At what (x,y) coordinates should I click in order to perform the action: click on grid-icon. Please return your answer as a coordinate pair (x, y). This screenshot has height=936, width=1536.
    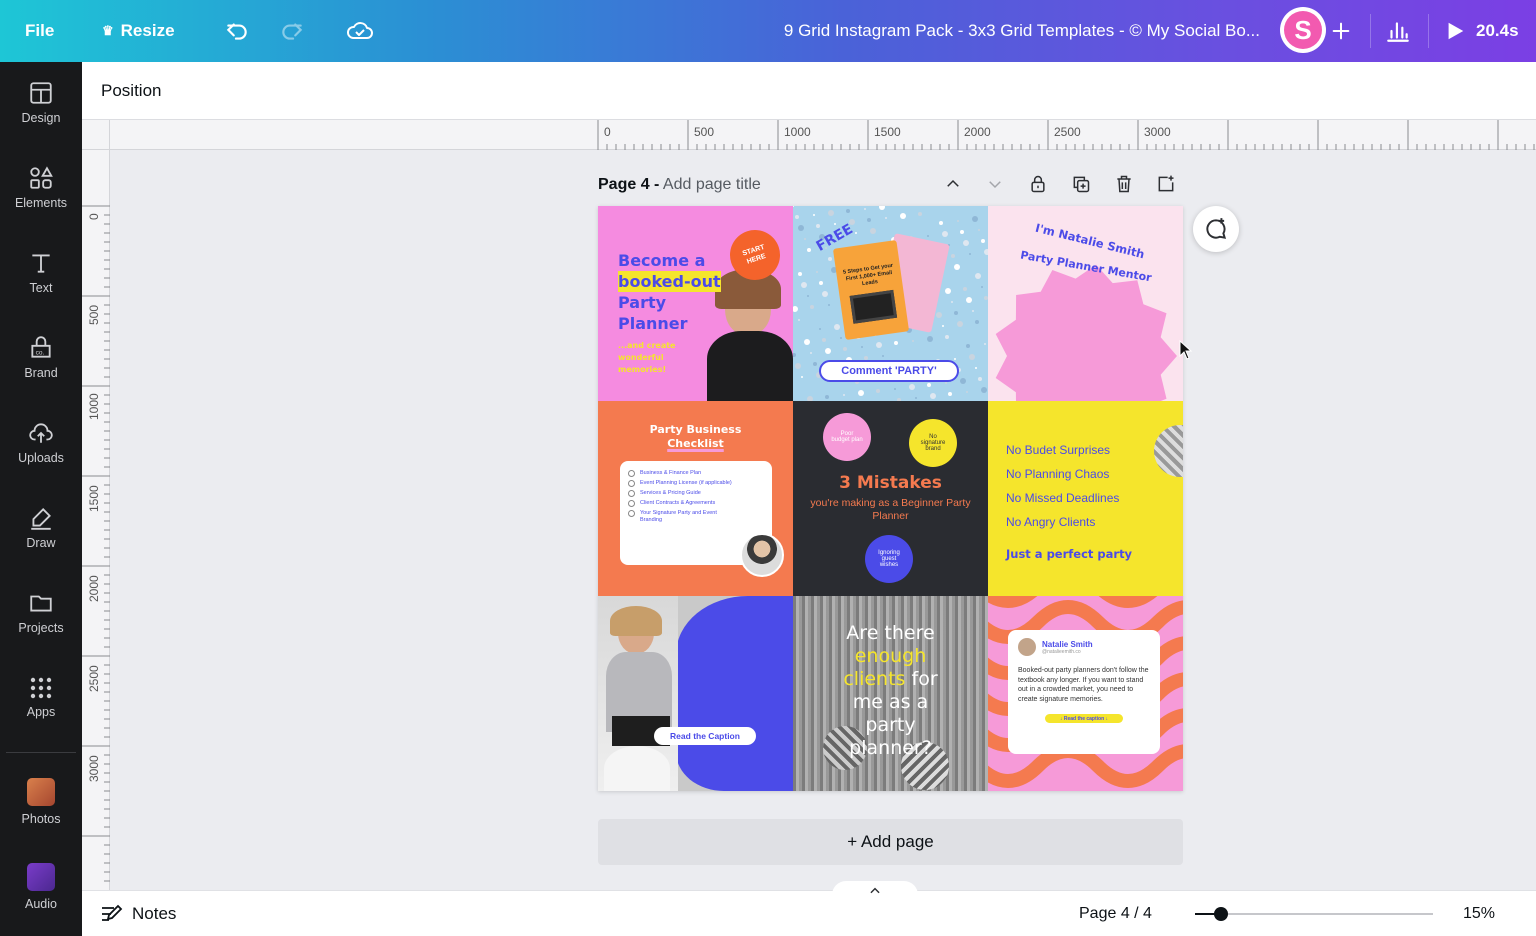
    Looking at the image, I should click on (41, 687).